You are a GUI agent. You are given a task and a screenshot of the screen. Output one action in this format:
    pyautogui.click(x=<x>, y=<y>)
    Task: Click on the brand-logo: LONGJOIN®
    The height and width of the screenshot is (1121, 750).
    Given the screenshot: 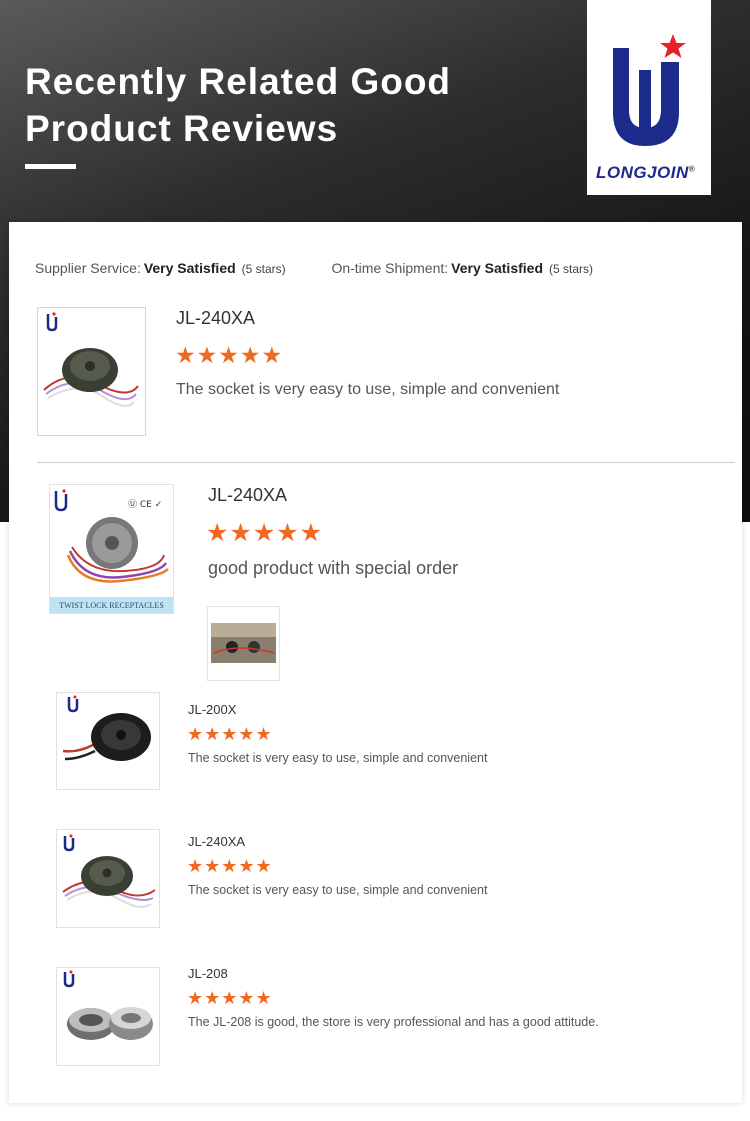 What is the action you would take?
    pyautogui.click(x=649, y=97)
    